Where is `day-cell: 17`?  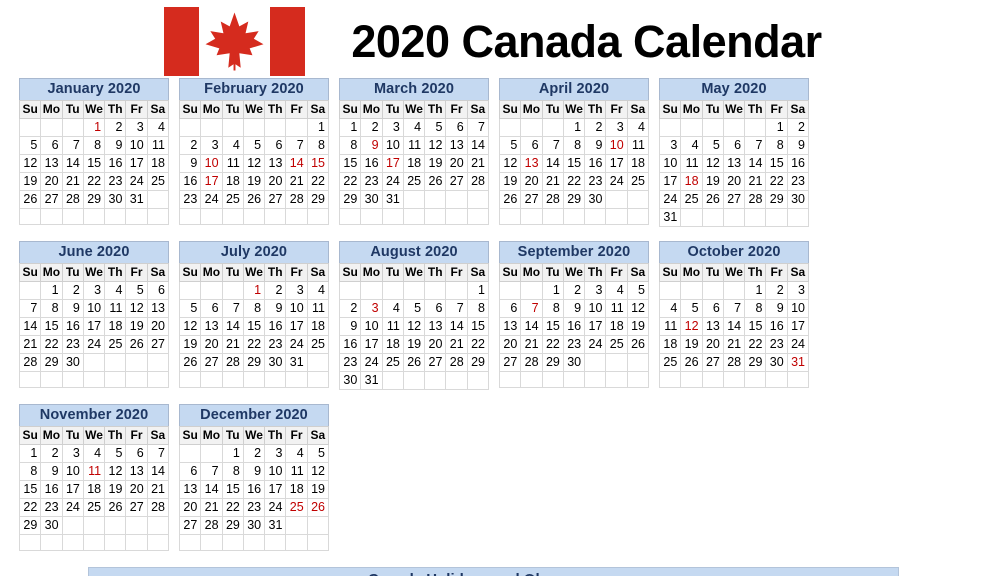
day-cell: 17 is located at coordinates (798, 326).